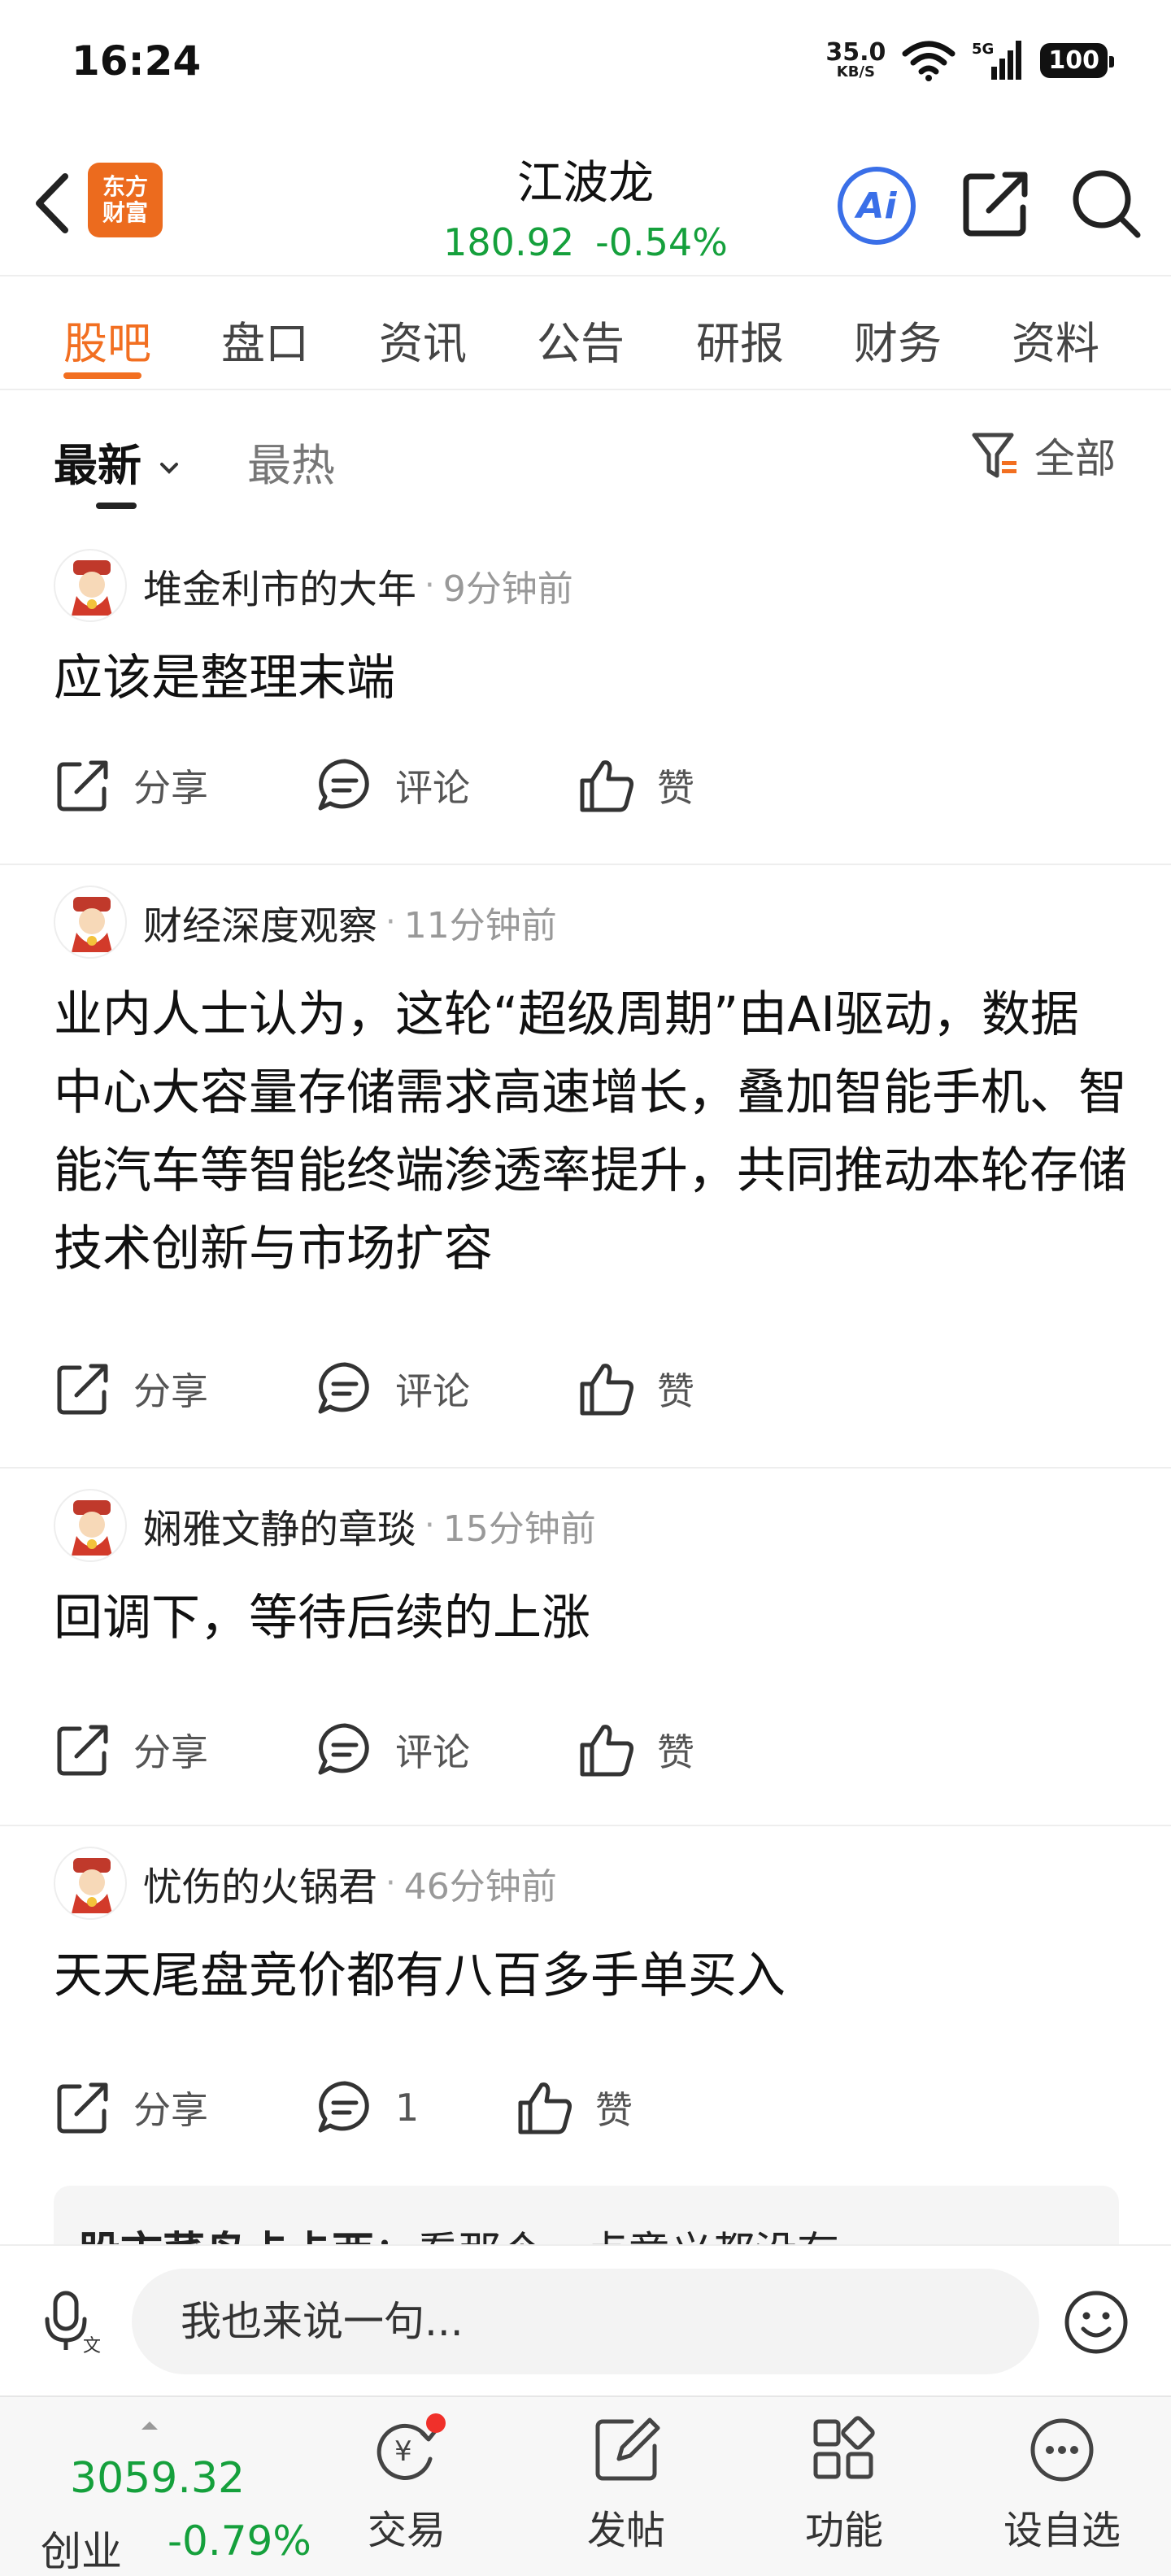 The image size is (1171, 2576). Describe the element at coordinates (581, 340) in the screenshot. I see `tab-announcements: 公告` at that location.